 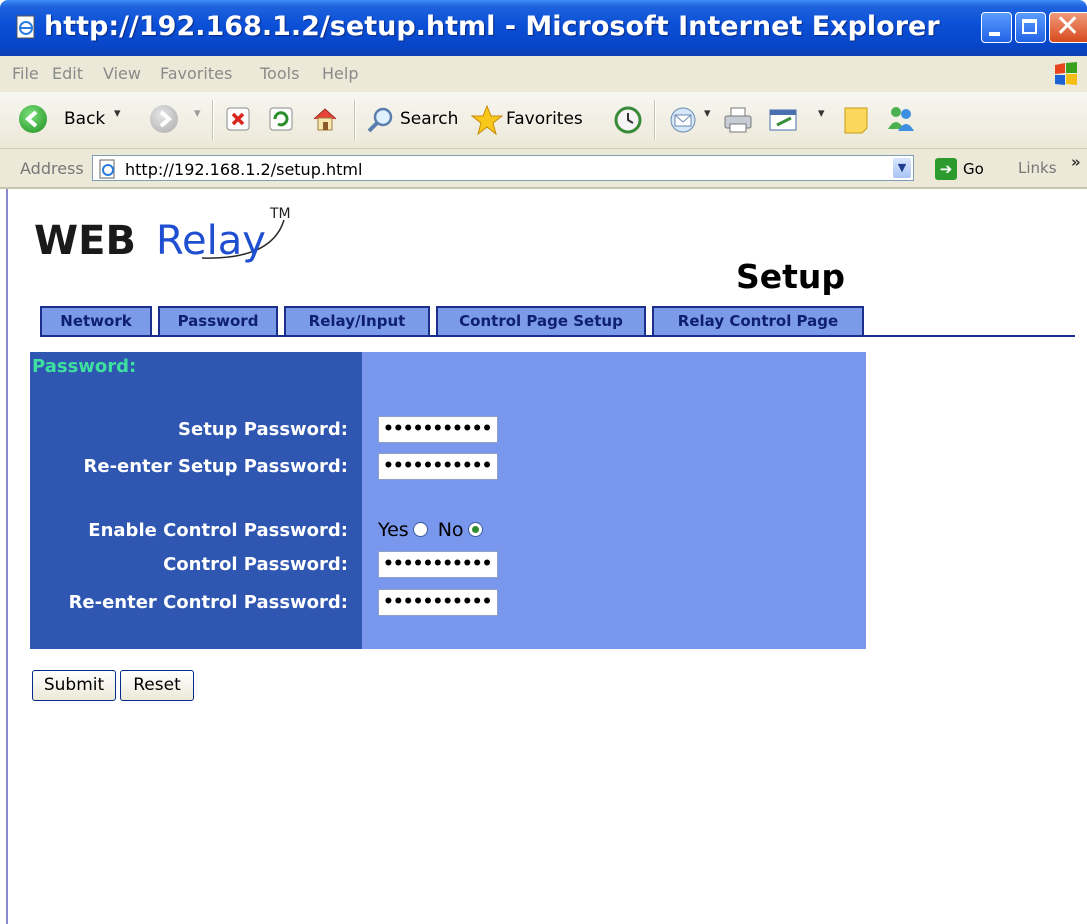 What do you see at coordinates (901, 119) in the screenshot?
I see `messenger-icon` at bounding box center [901, 119].